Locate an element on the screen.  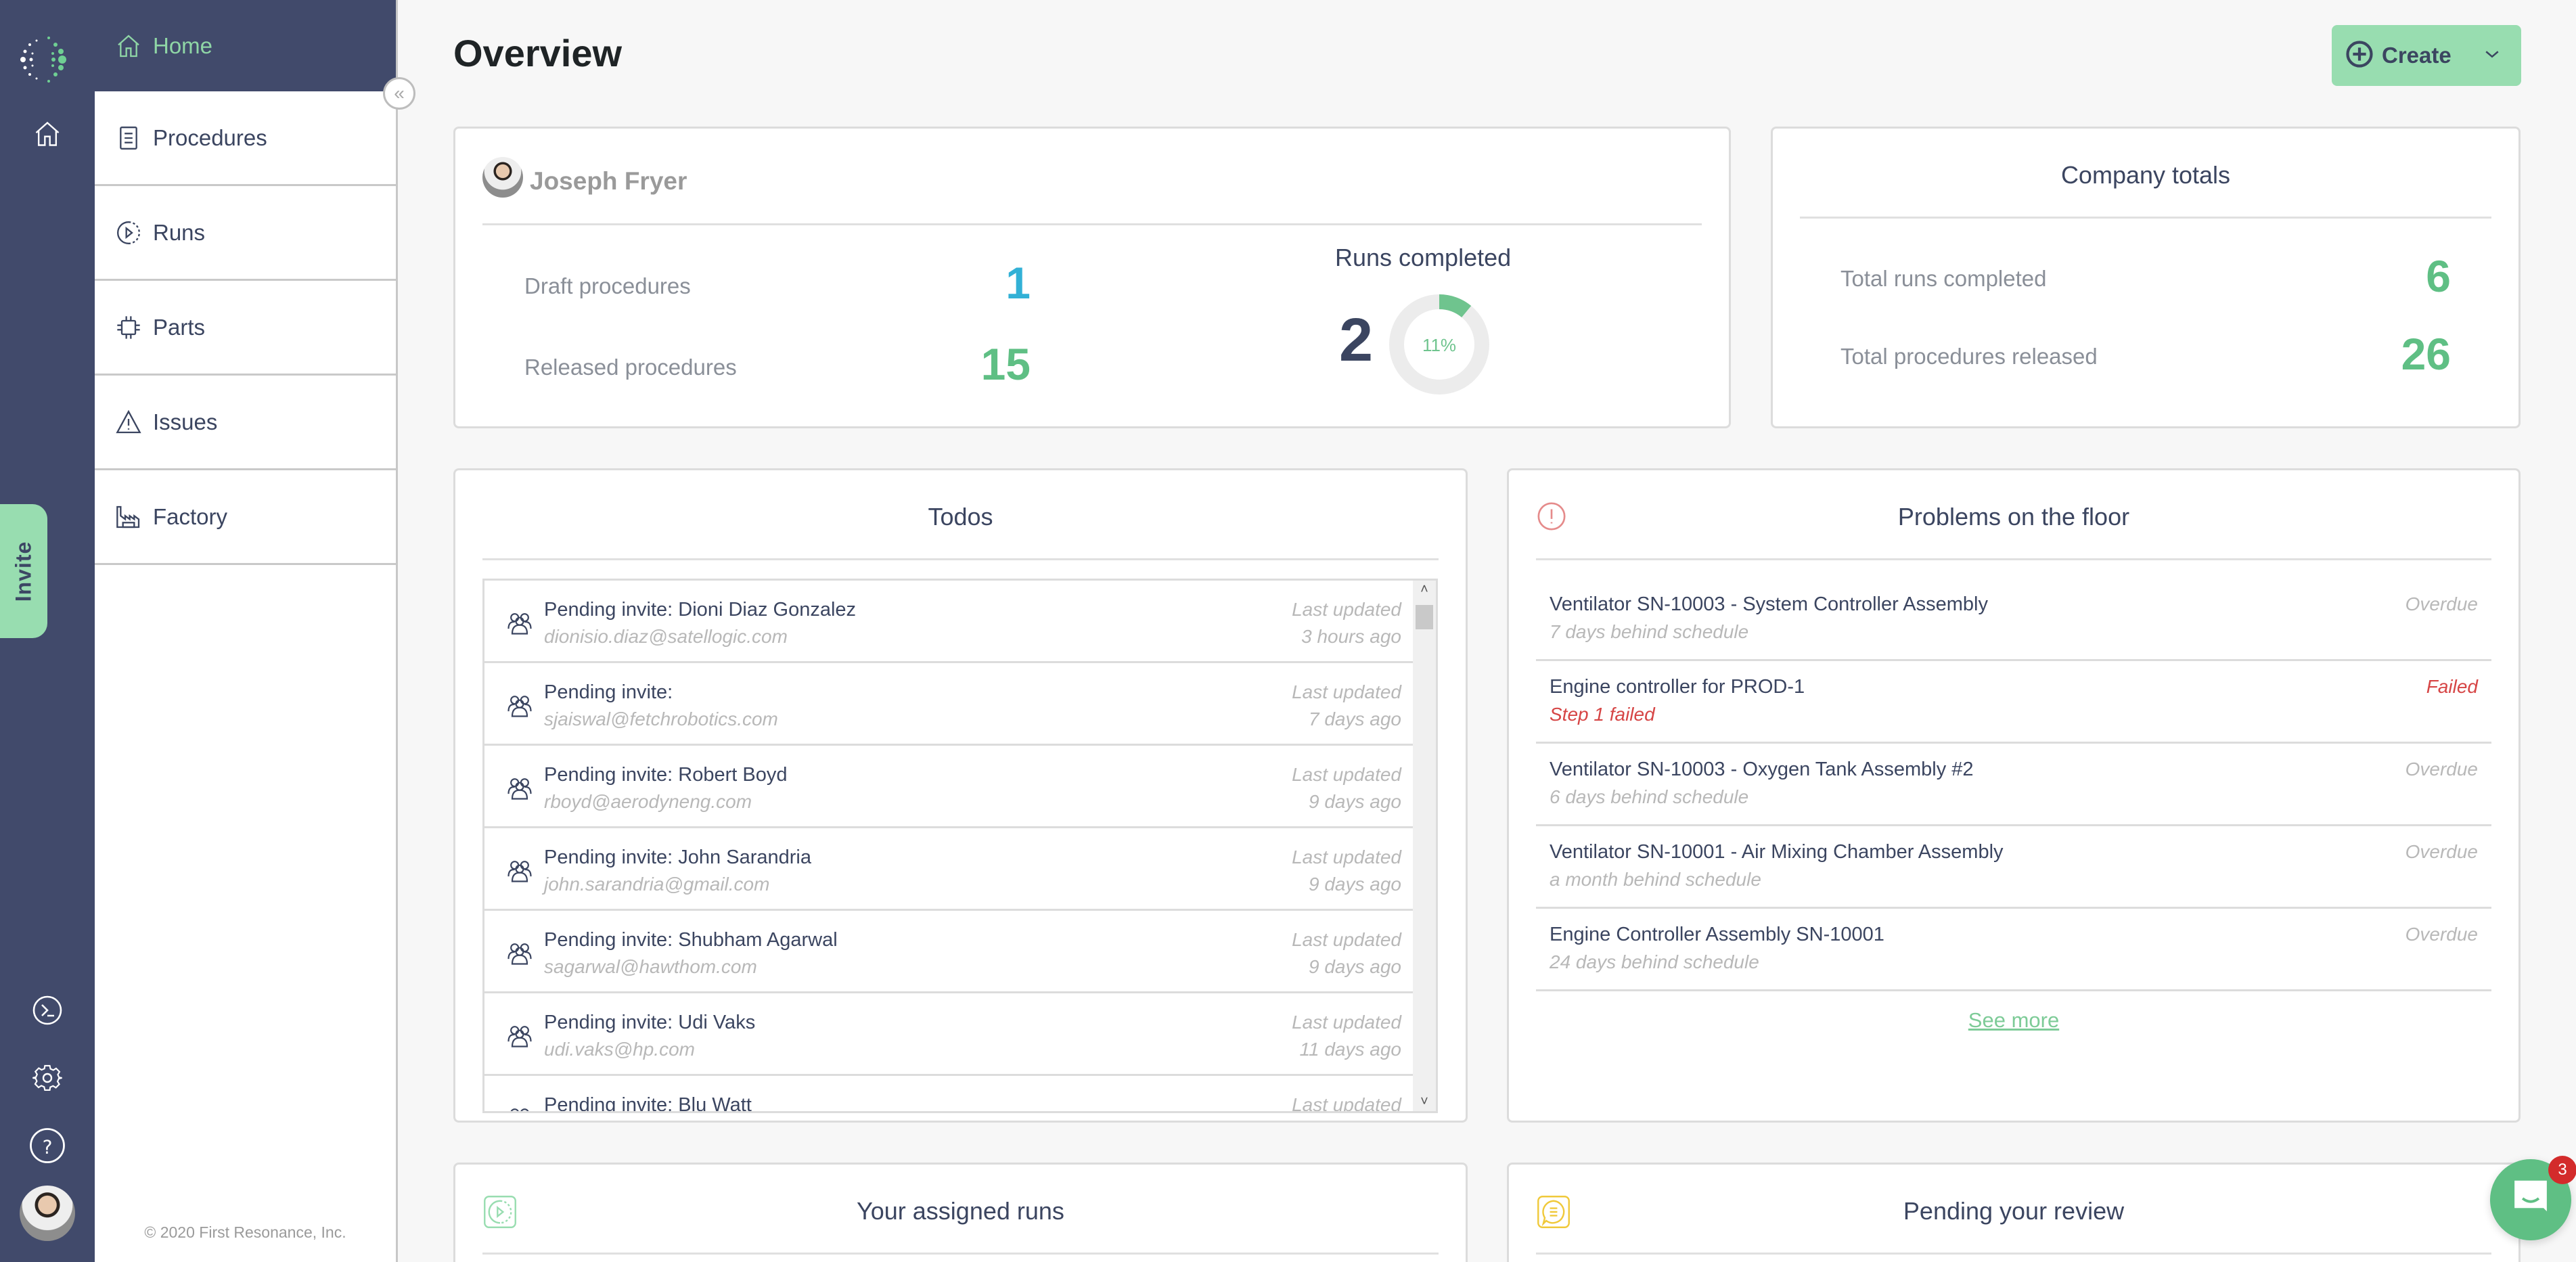
problems-title: Problems on the floor is located at coordinates (2013, 517).